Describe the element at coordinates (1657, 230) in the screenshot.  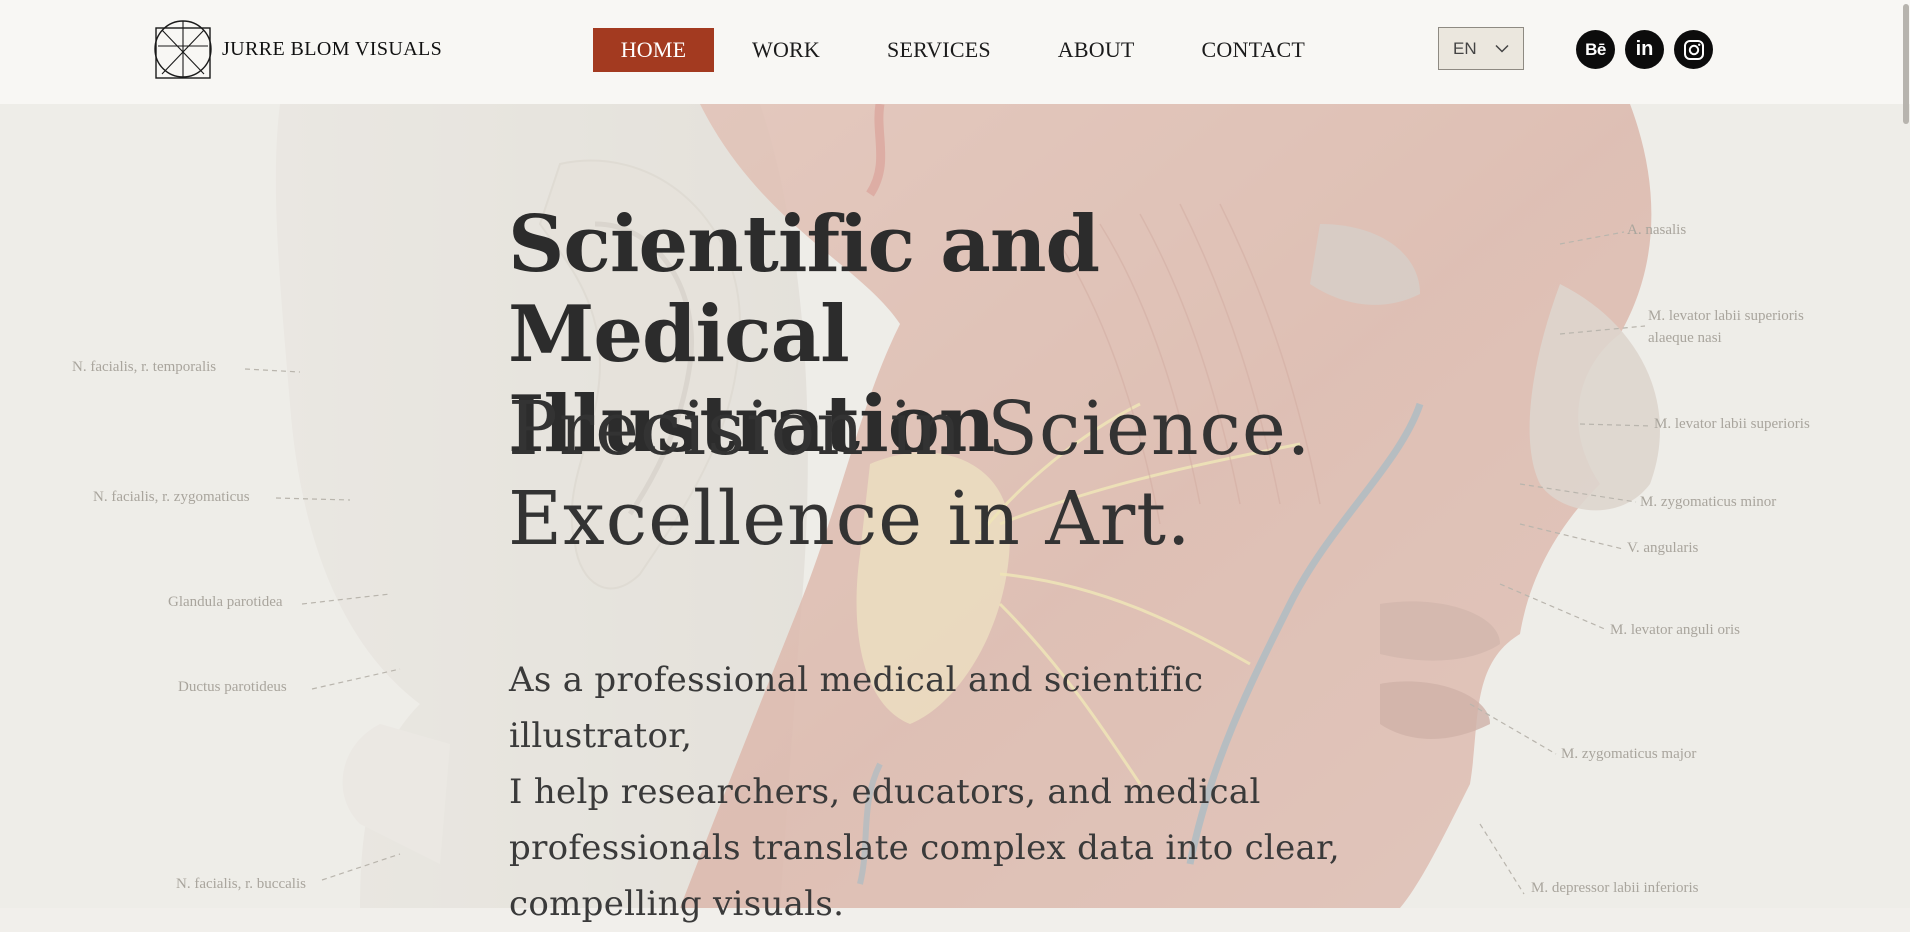
I see `anatomy-label: A. nasalis` at that location.